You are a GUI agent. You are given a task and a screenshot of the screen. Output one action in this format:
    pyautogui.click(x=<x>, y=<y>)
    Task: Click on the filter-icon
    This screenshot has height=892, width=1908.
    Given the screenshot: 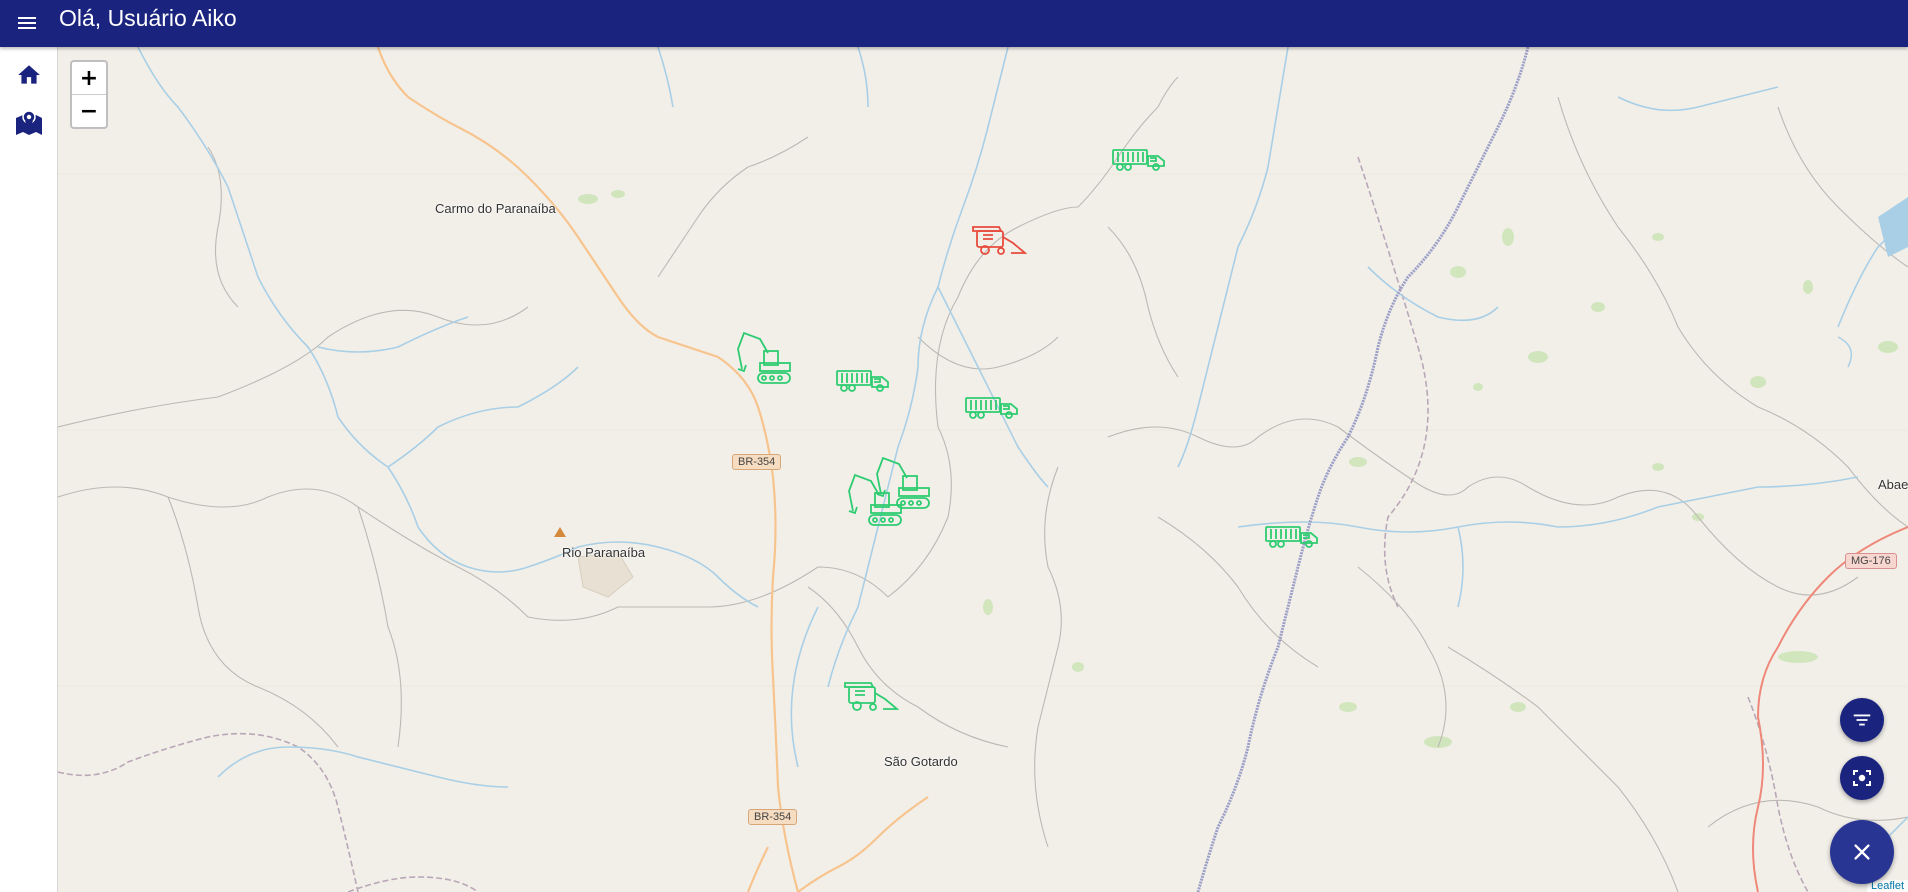 What is the action you would take?
    pyautogui.click(x=1862, y=720)
    